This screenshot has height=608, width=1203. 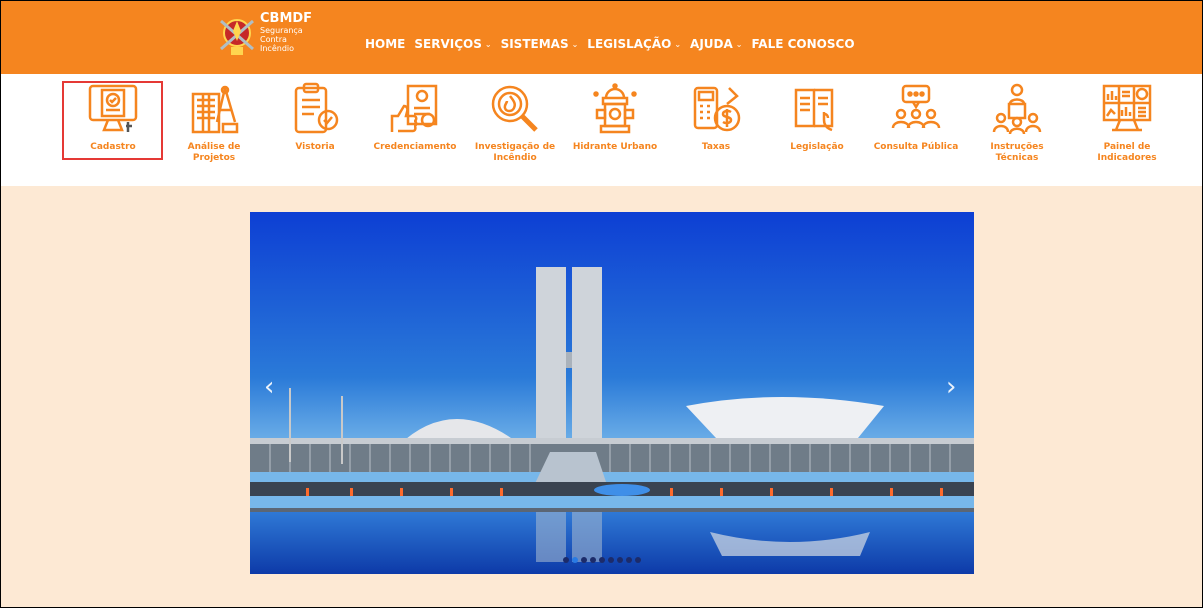 What do you see at coordinates (269, 387) in the screenshot?
I see `carousel-prev-arrow-icon: ‹` at bounding box center [269, 387].